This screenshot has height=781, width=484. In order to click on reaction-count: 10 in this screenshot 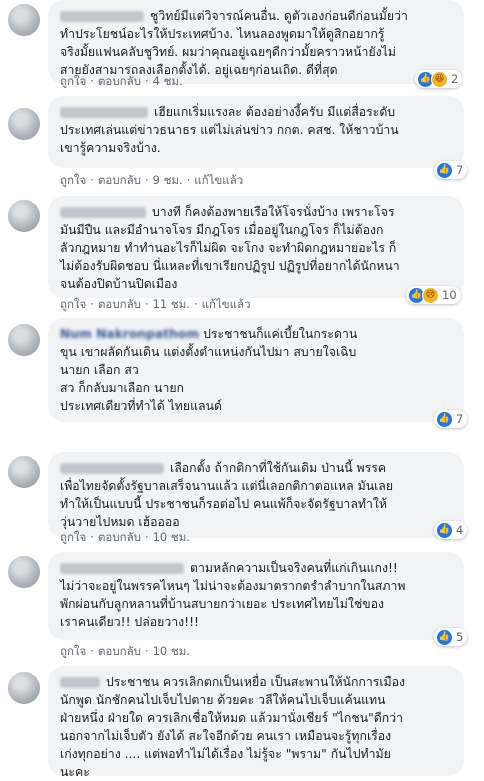, I will do `click(449, 295)`.